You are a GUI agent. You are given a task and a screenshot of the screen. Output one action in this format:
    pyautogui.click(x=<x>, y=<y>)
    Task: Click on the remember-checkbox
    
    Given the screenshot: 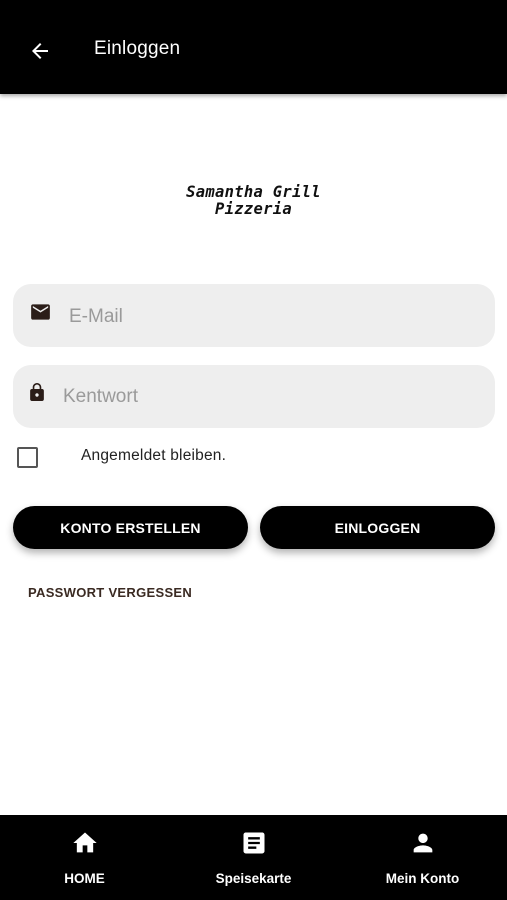 What is the action you would take?
    pyautogui.click(x=27, y=457)
    